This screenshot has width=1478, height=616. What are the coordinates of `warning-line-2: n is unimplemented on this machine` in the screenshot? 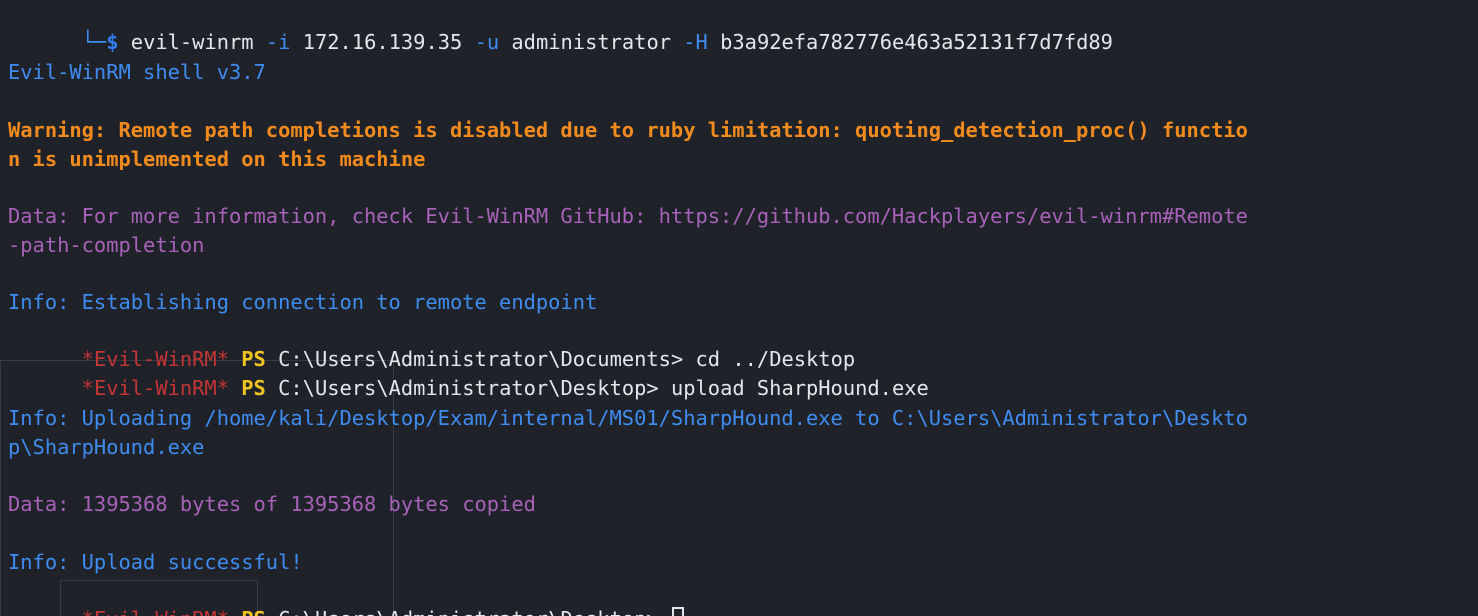 It's located at (217, 159).